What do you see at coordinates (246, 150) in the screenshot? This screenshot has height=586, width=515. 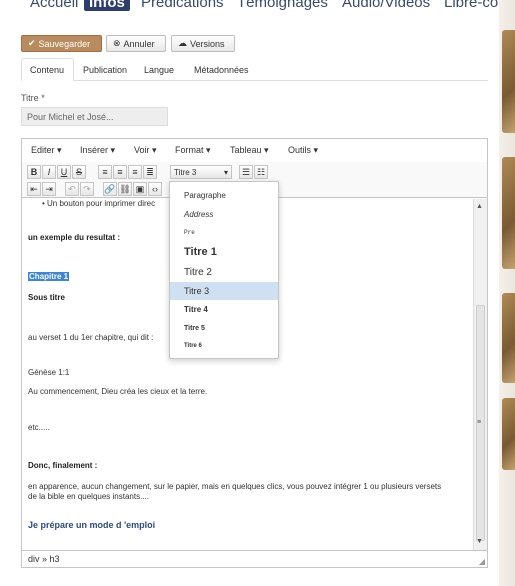 I see `menu-tableau-label: Tableau` at bounding box center [246, 150].